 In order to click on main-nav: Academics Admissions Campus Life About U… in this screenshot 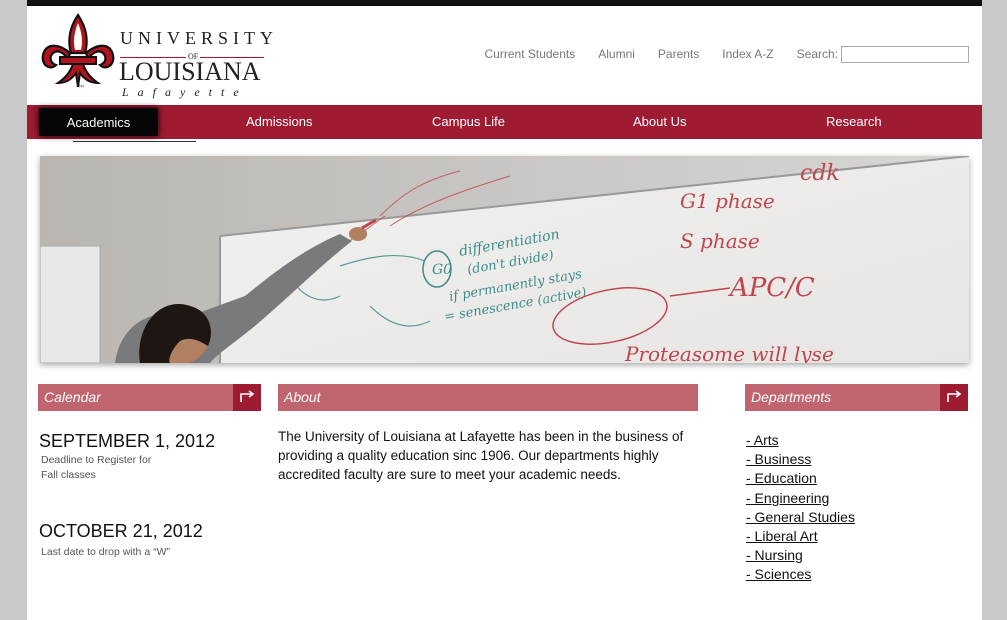, I will do `click(504, 122)`.